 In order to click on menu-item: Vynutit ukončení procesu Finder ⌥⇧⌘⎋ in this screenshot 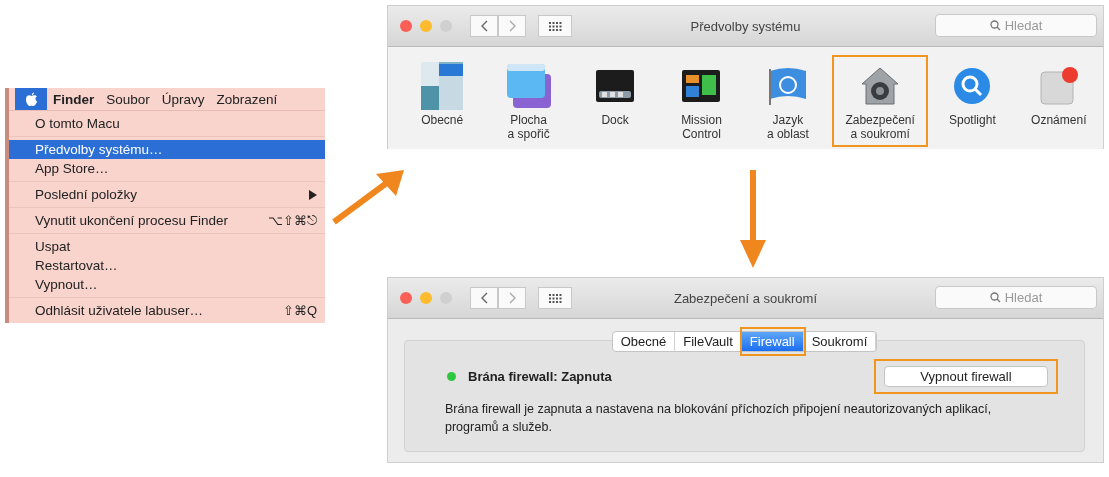, I will do `click(167, 220)`.